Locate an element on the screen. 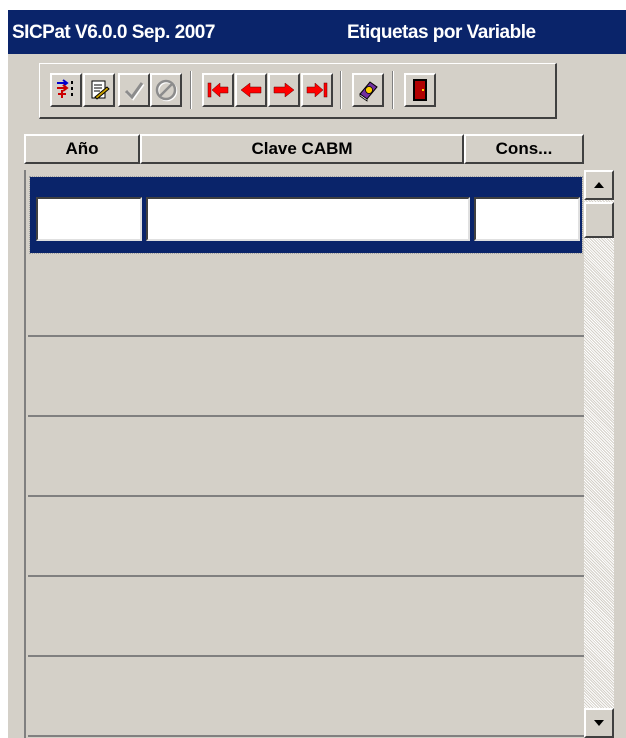 The width and height of the screenshot is (626, 738). navigation-toolbar is located at coordinates (298, 91).